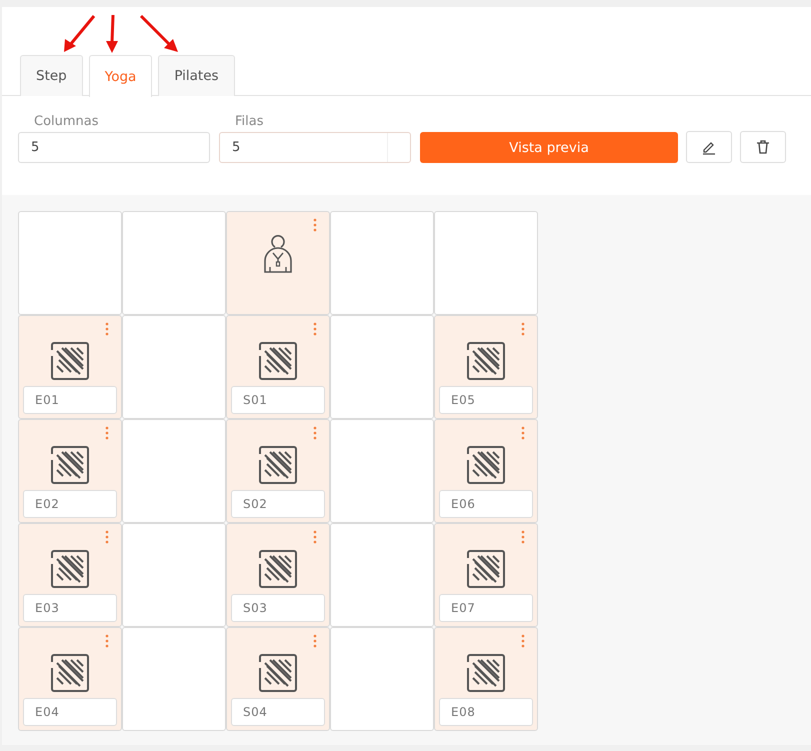  I want to click on grid-cell: E05, so click(486, 367).